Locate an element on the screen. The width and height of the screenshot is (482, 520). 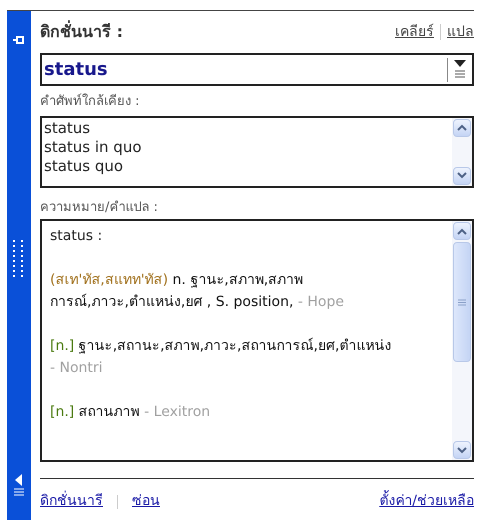
settings-help-link: ตั้งค่า/ช่วยเหลือ is located at coordinates (426, 501).